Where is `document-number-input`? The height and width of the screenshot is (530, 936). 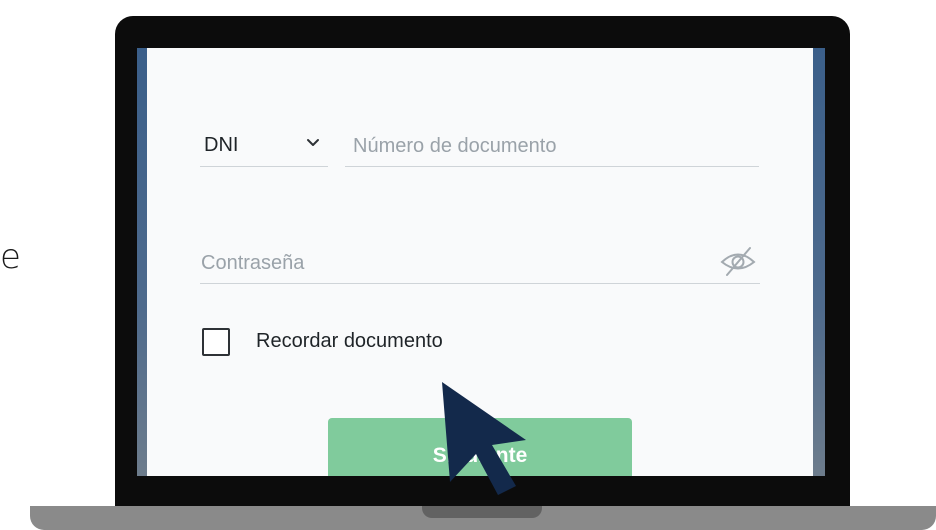 document-number-input is located at coordinates (533, 146).